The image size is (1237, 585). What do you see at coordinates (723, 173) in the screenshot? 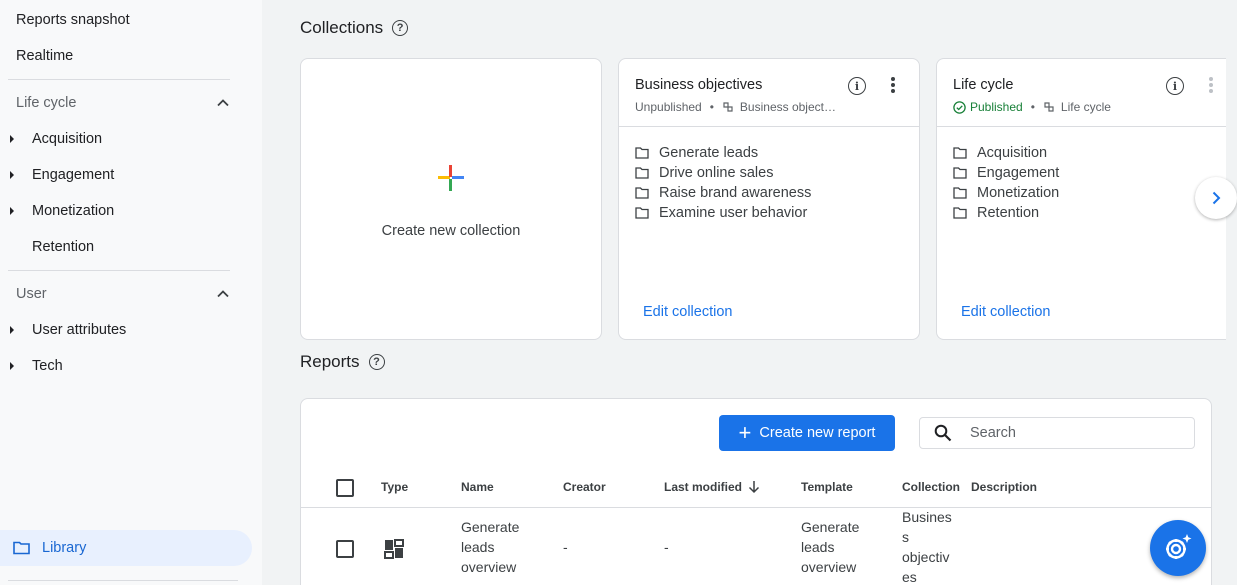
I see `list-item: Drive online sales` at bounding box center [723, 173].